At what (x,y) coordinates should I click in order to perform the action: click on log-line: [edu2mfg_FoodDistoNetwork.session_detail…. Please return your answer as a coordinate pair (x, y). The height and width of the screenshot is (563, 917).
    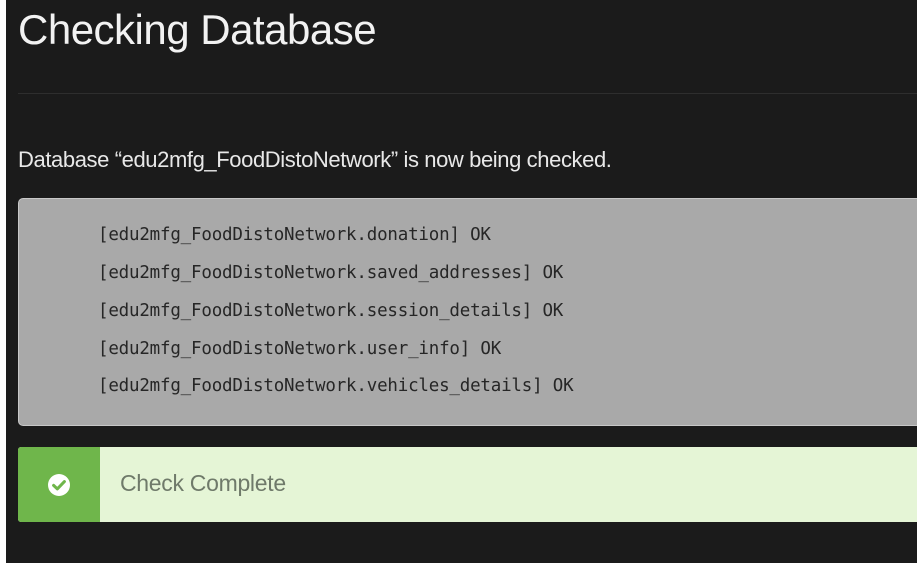
    Looking at the image, I should click on (331, 311).